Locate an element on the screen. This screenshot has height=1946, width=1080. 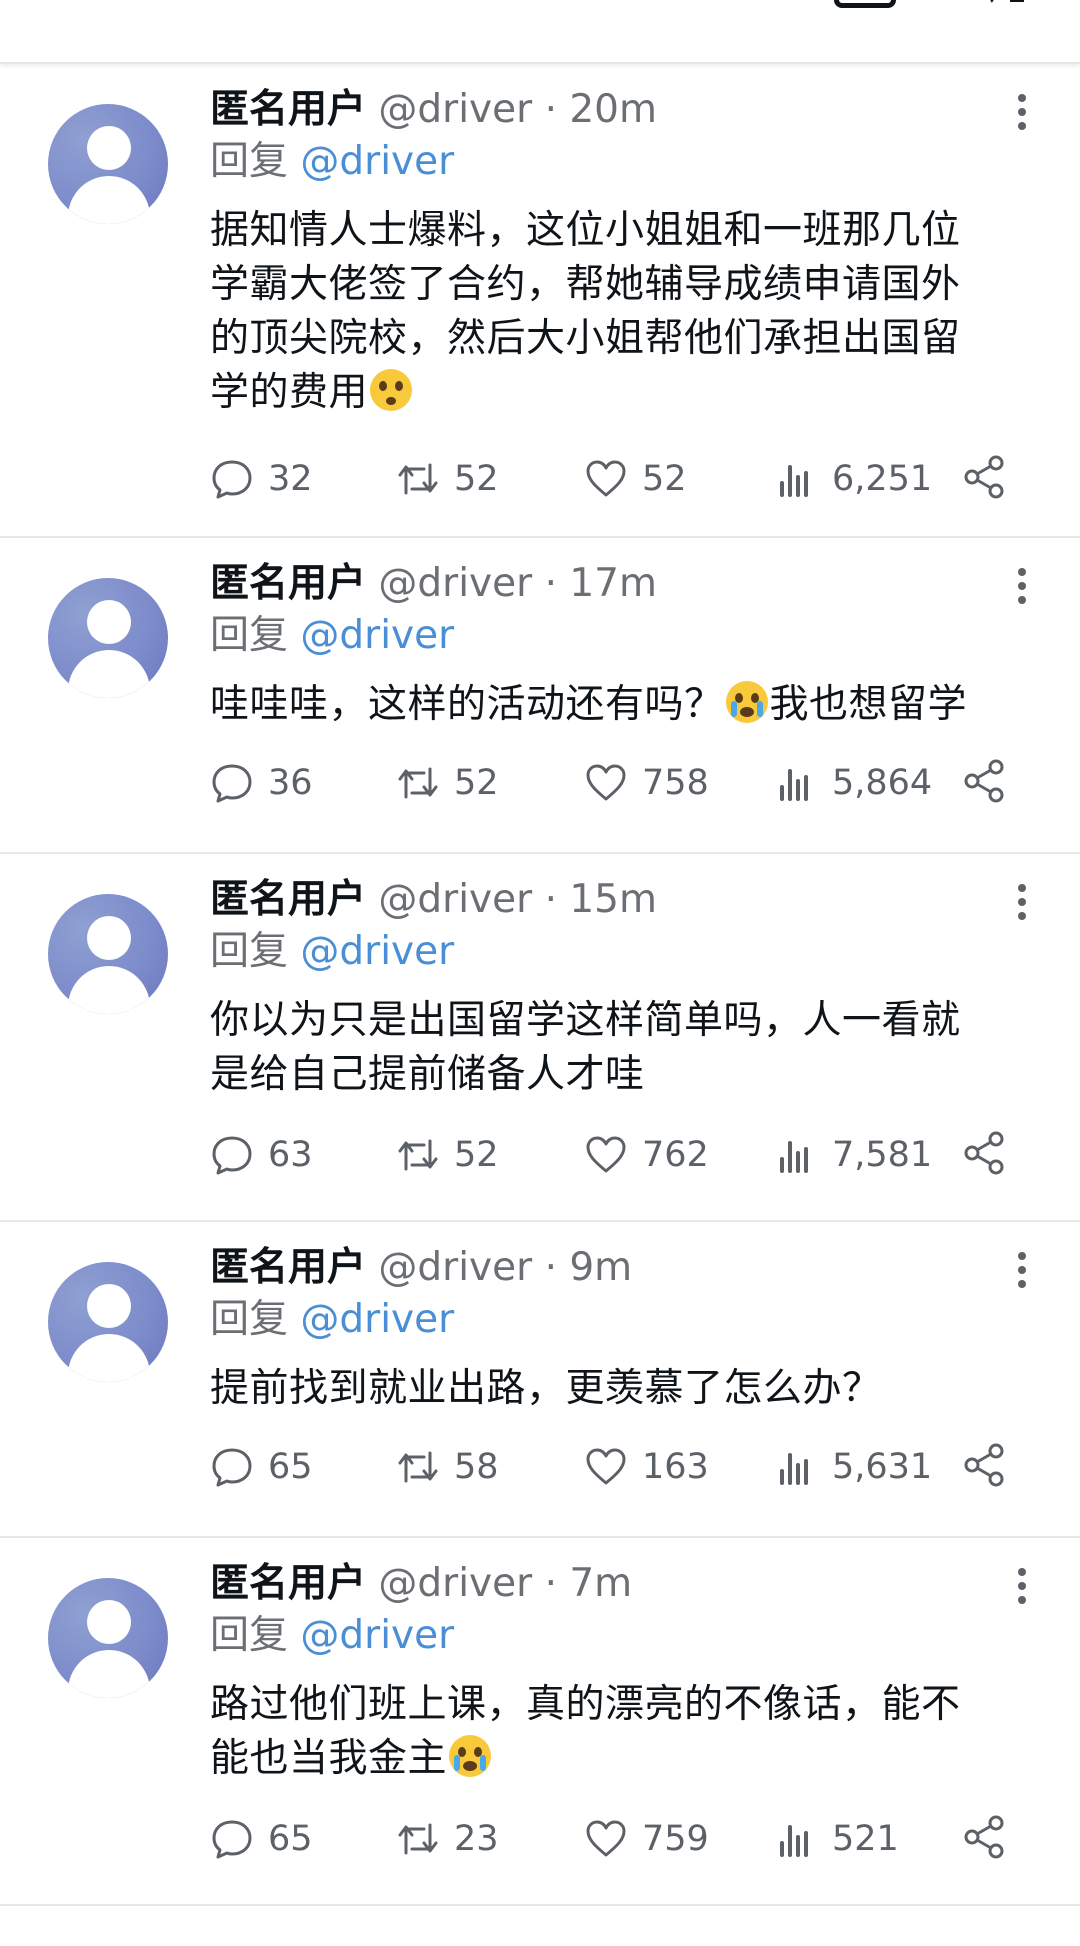
reply-button: 32 is located at coordinates (261, 479).